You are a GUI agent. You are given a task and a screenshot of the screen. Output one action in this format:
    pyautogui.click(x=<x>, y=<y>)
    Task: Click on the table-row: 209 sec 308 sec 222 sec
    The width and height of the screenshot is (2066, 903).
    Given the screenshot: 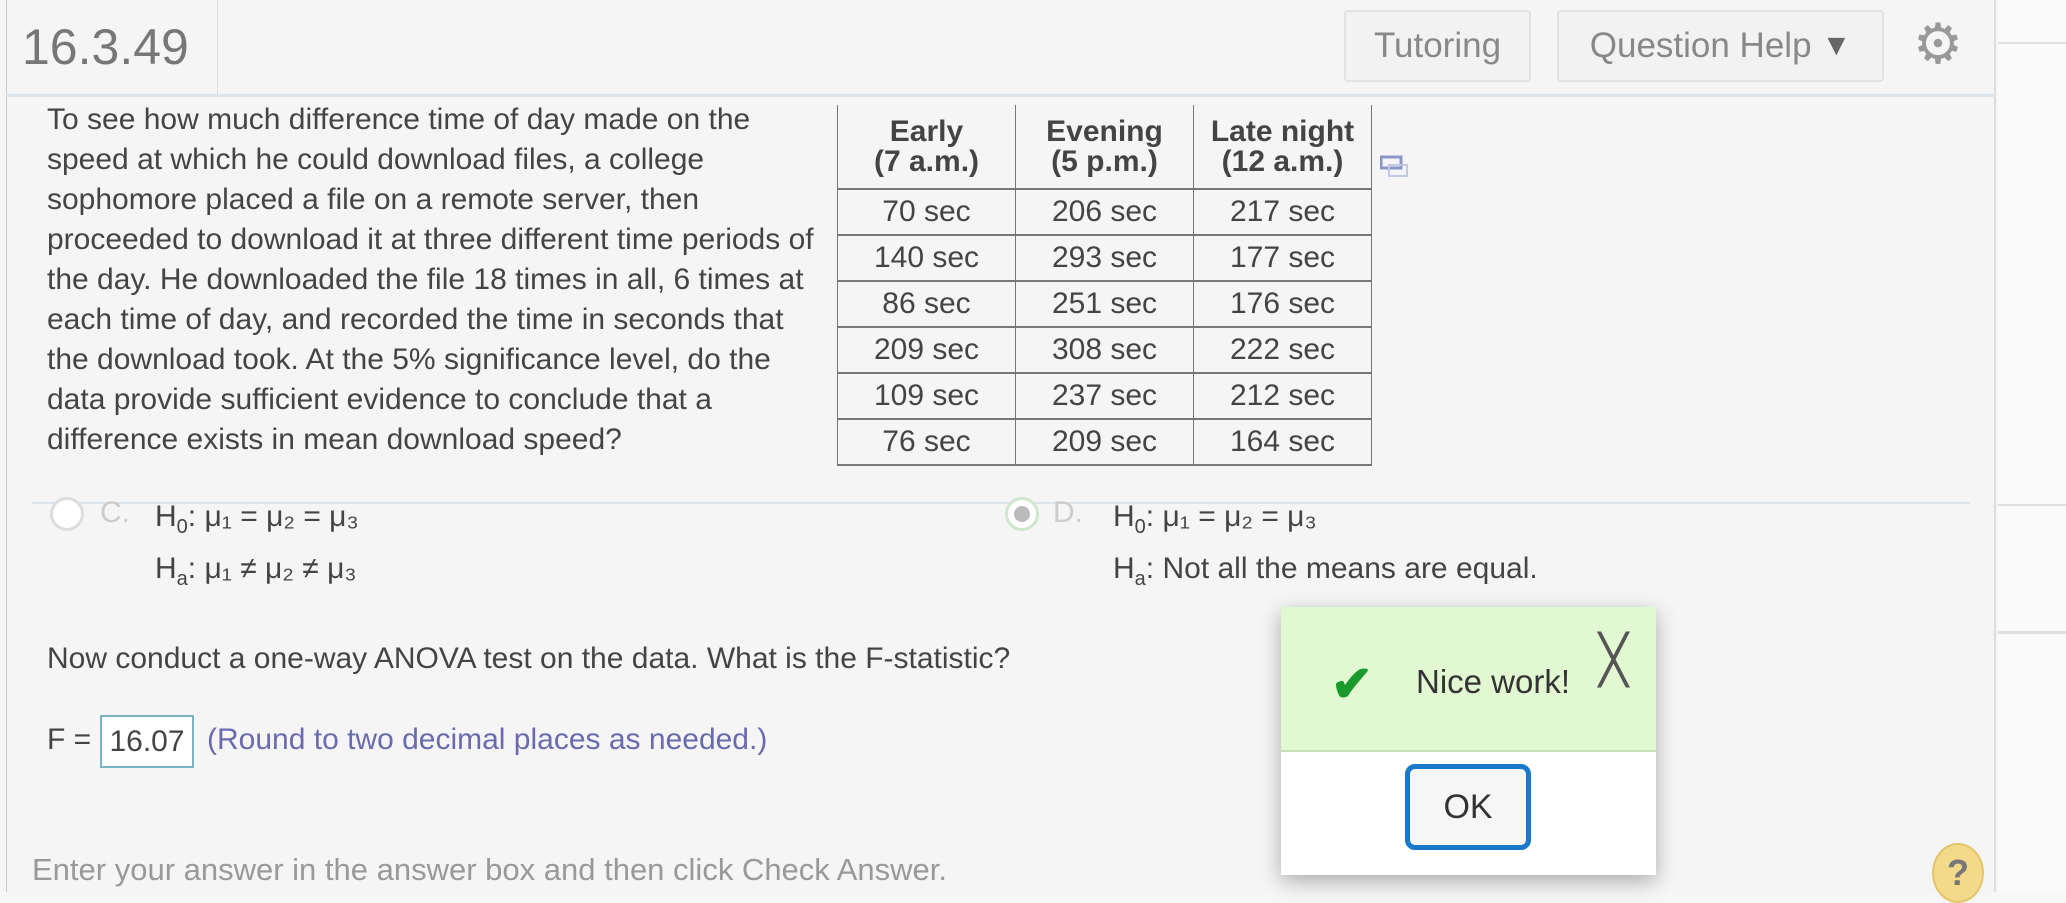 What is the action you would take?
    pyautogui.click(x=1104, y=350)
    